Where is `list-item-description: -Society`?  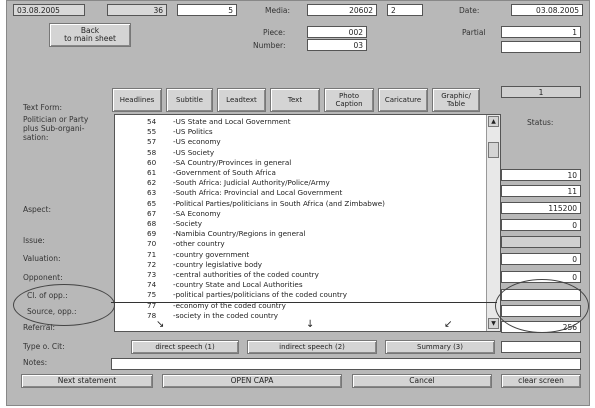 list-item-description: -Society is located at coordinates (187, 223).